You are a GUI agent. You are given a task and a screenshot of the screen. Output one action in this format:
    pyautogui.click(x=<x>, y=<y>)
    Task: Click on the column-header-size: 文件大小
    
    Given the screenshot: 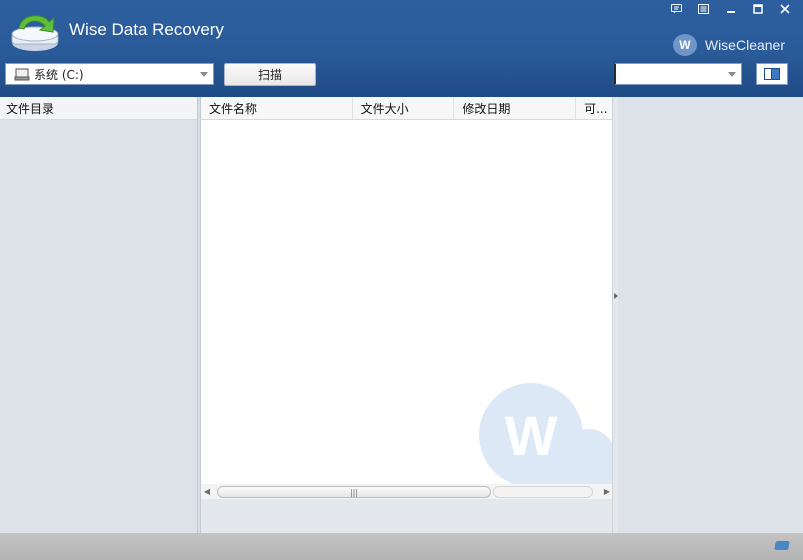 What is the action you would take?
    pyautogui.click(x=404, y=108)
    